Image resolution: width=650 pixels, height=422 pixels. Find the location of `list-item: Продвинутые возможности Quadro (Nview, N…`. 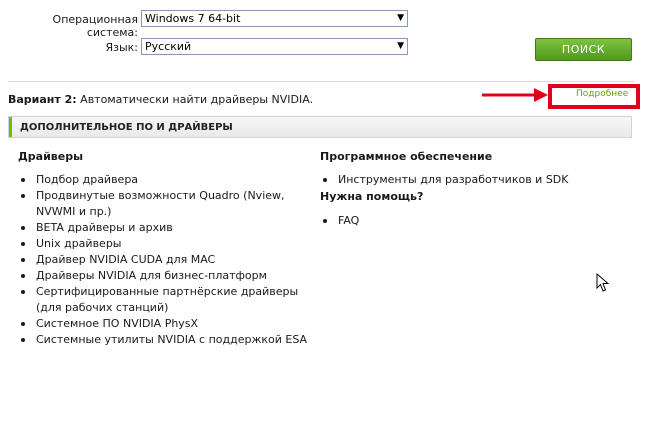

list-item: Продвинутые возможности Quadro (Nview, N… is located at coordinates (168, 204).